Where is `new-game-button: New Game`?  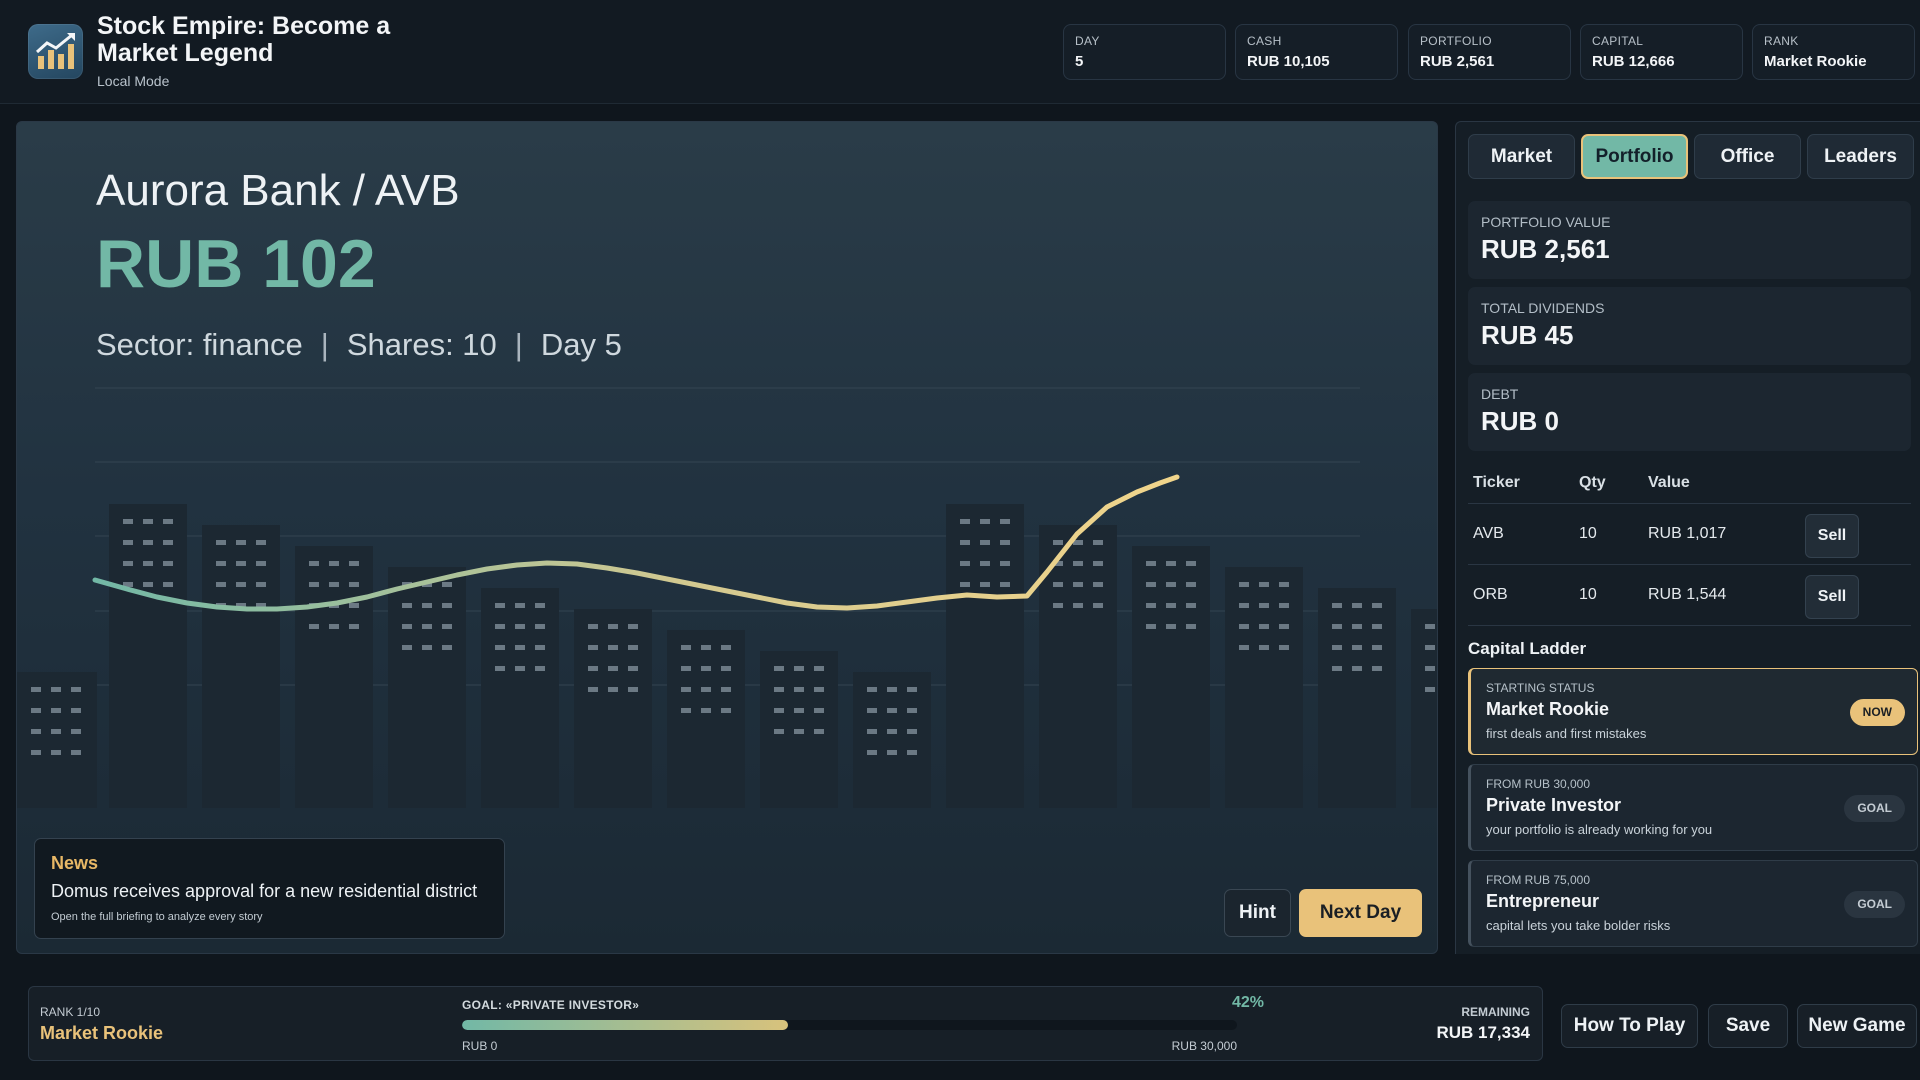
new-game-button: New Game is located at coordinates (1857, 1026).